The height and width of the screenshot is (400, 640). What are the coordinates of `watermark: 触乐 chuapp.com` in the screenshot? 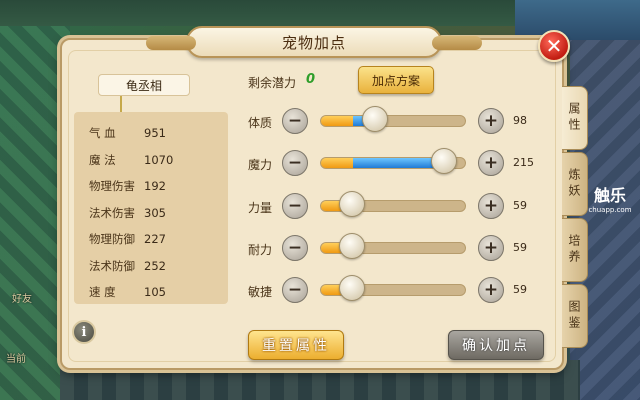 It's located at (610, 198).